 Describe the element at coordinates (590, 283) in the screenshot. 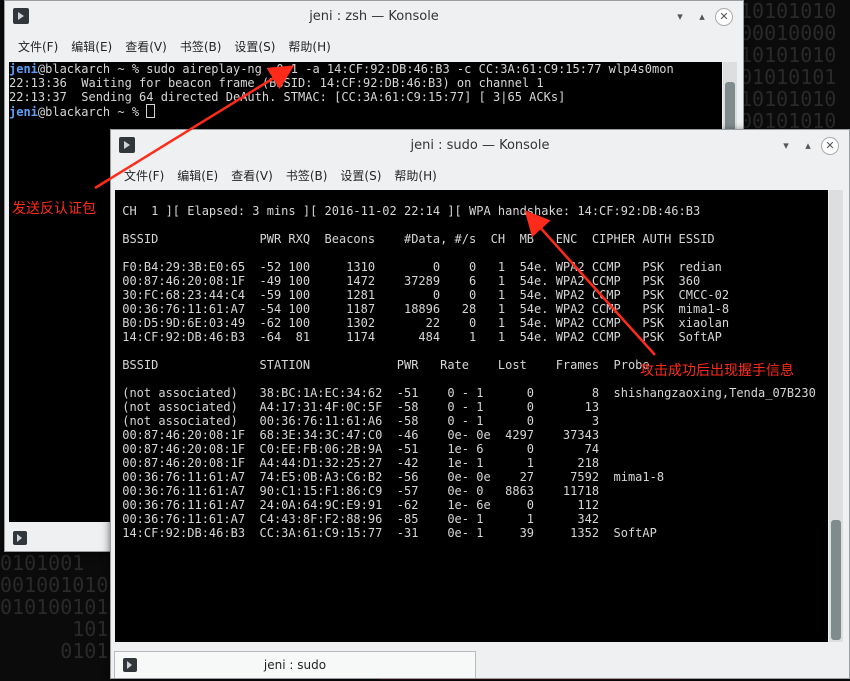

I see `arrow-handshake` at that location.